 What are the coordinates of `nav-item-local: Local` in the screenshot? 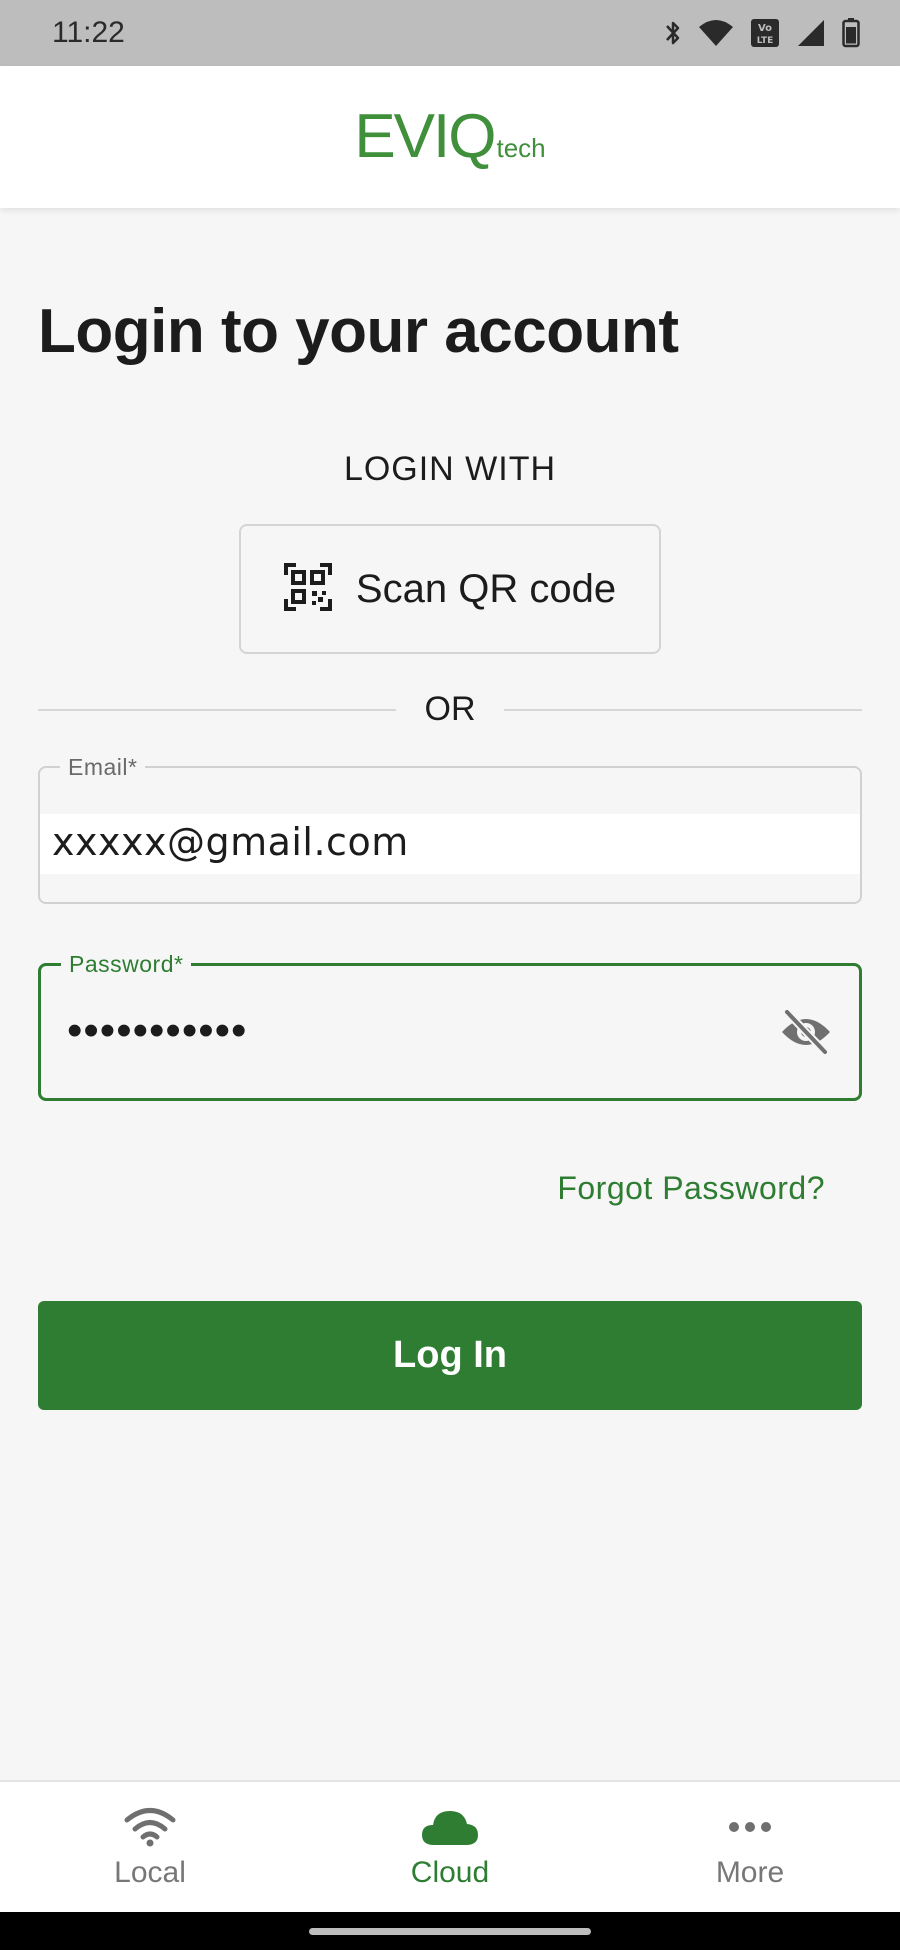 It's located at (150, 1847).